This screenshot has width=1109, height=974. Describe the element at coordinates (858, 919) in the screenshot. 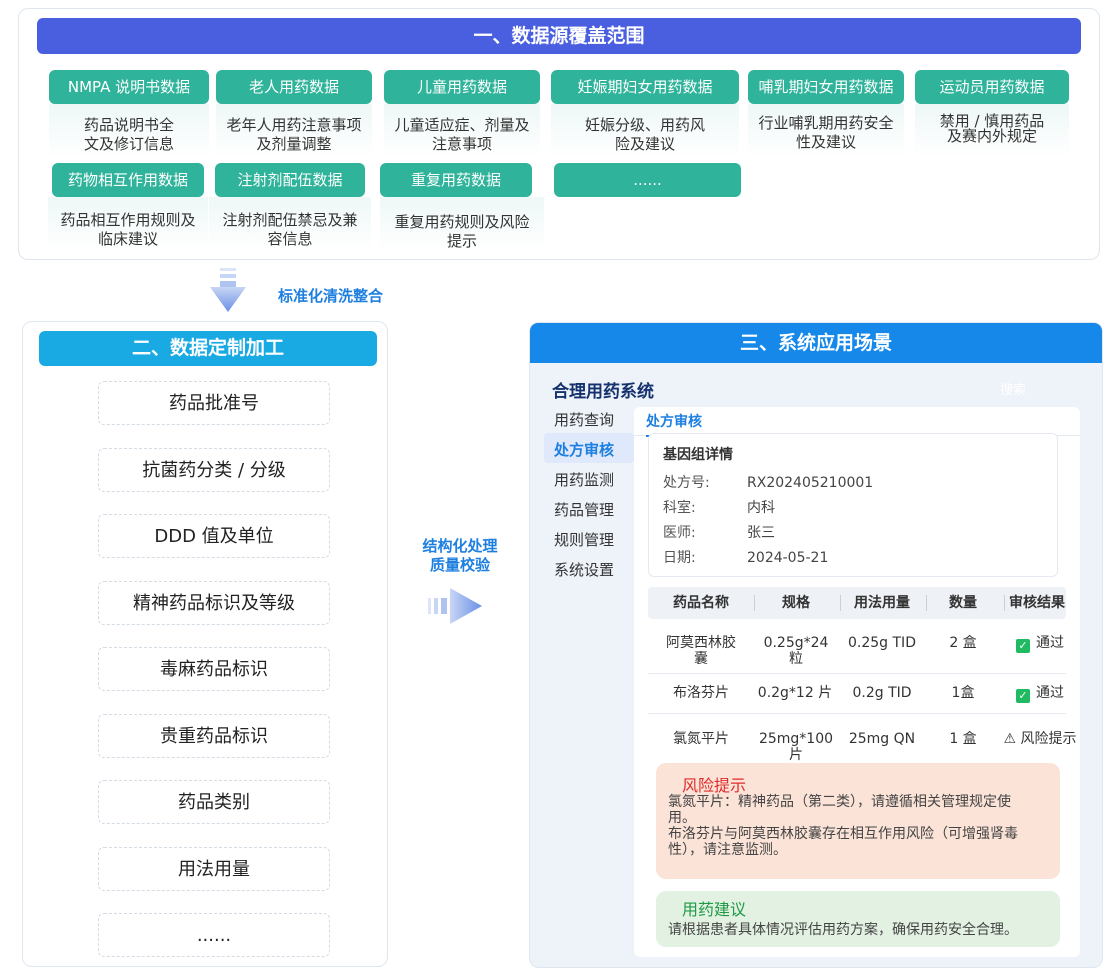

I see `advice-box: 用药建议 请根据患者具体情况评估用药方案，确保用药安全合理。` at that location.